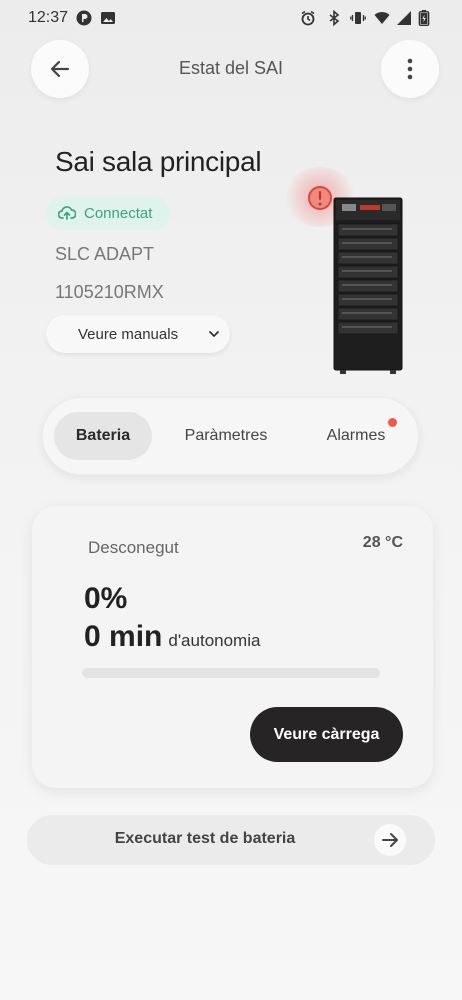  What do you see at coordinates (404, 18) in the screenshot?
I see `signal-icon` at bounding box center [404, 18].